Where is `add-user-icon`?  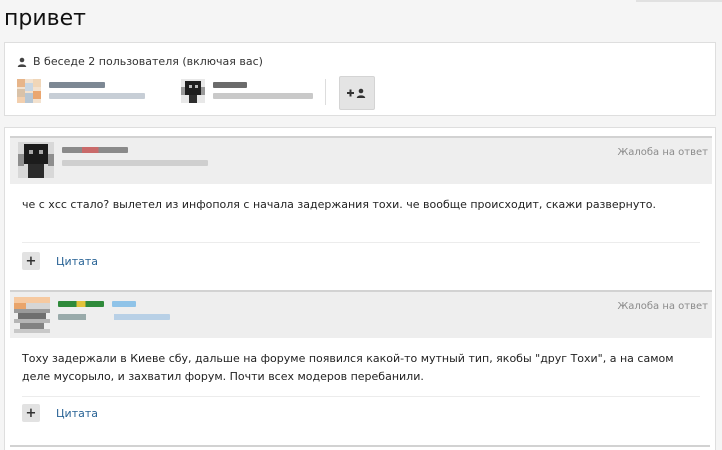 add-user-icon is located at coordinates (356, 93).